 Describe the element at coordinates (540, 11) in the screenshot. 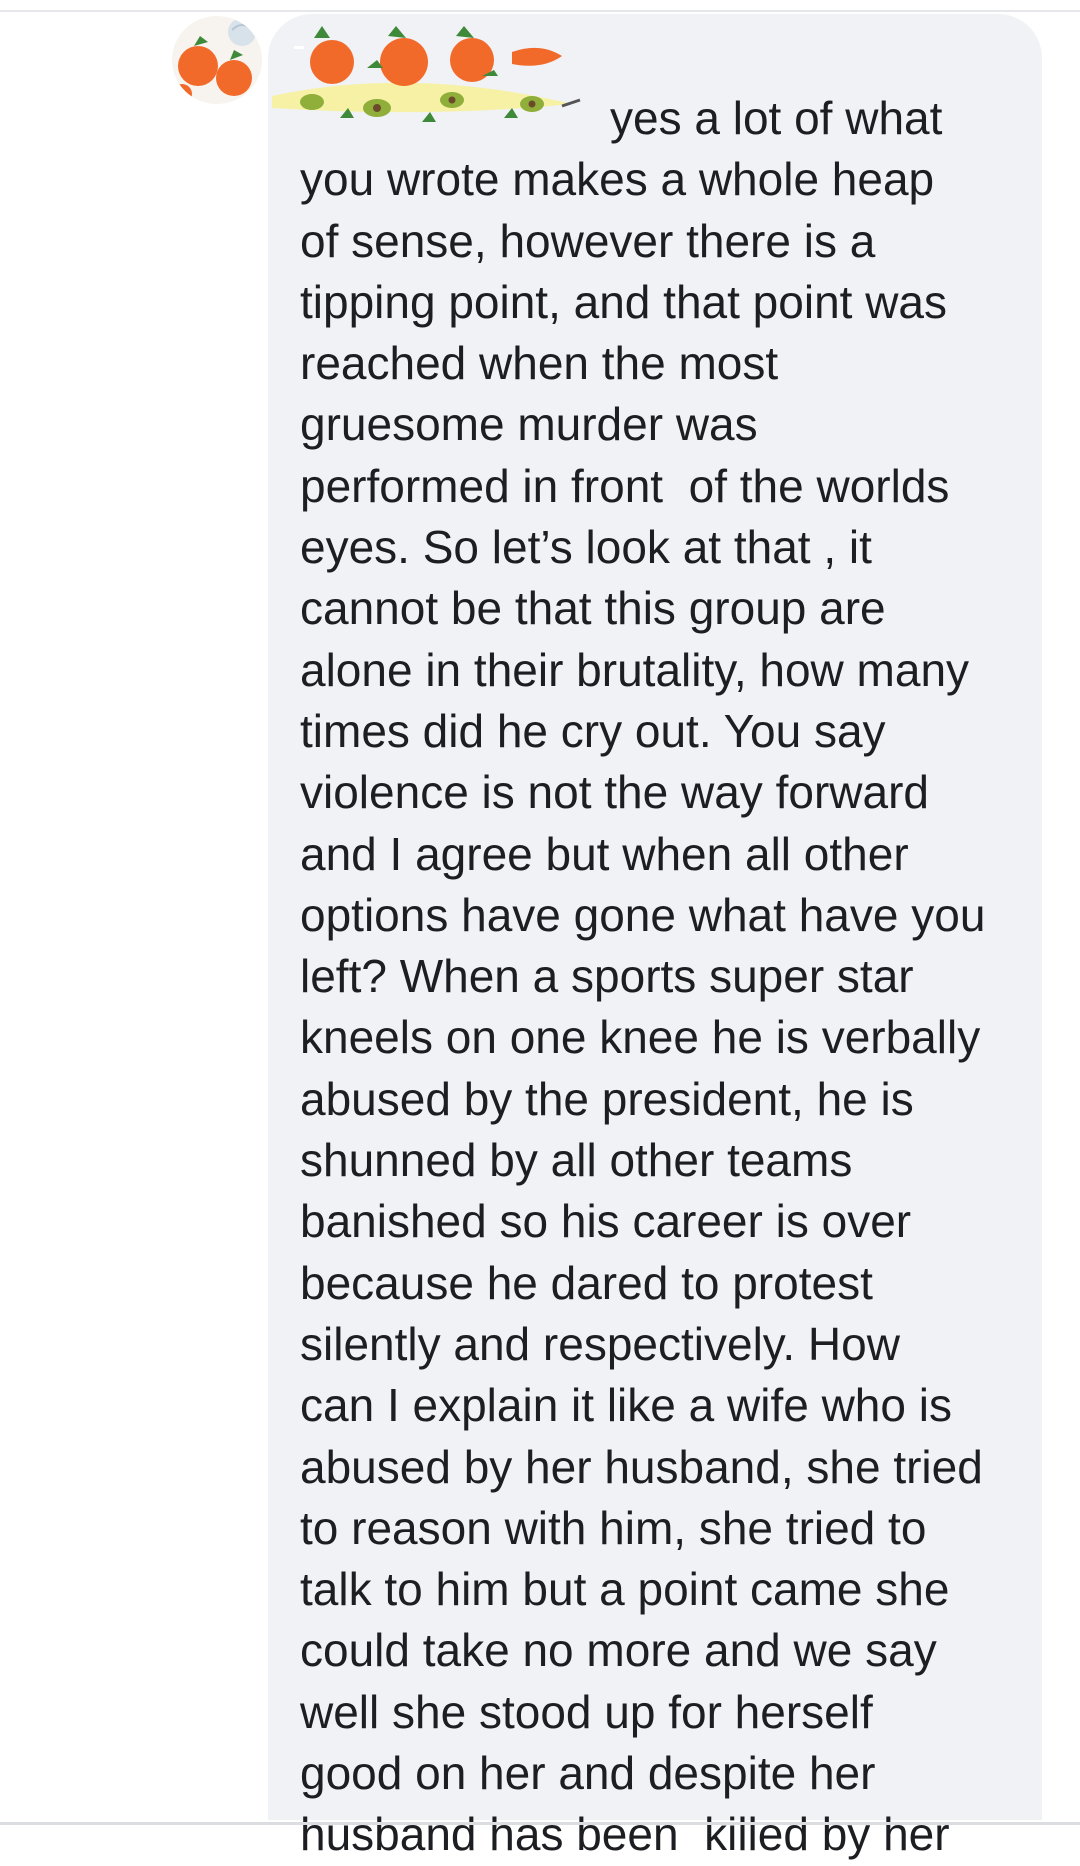

I see `top-divider` at that location.